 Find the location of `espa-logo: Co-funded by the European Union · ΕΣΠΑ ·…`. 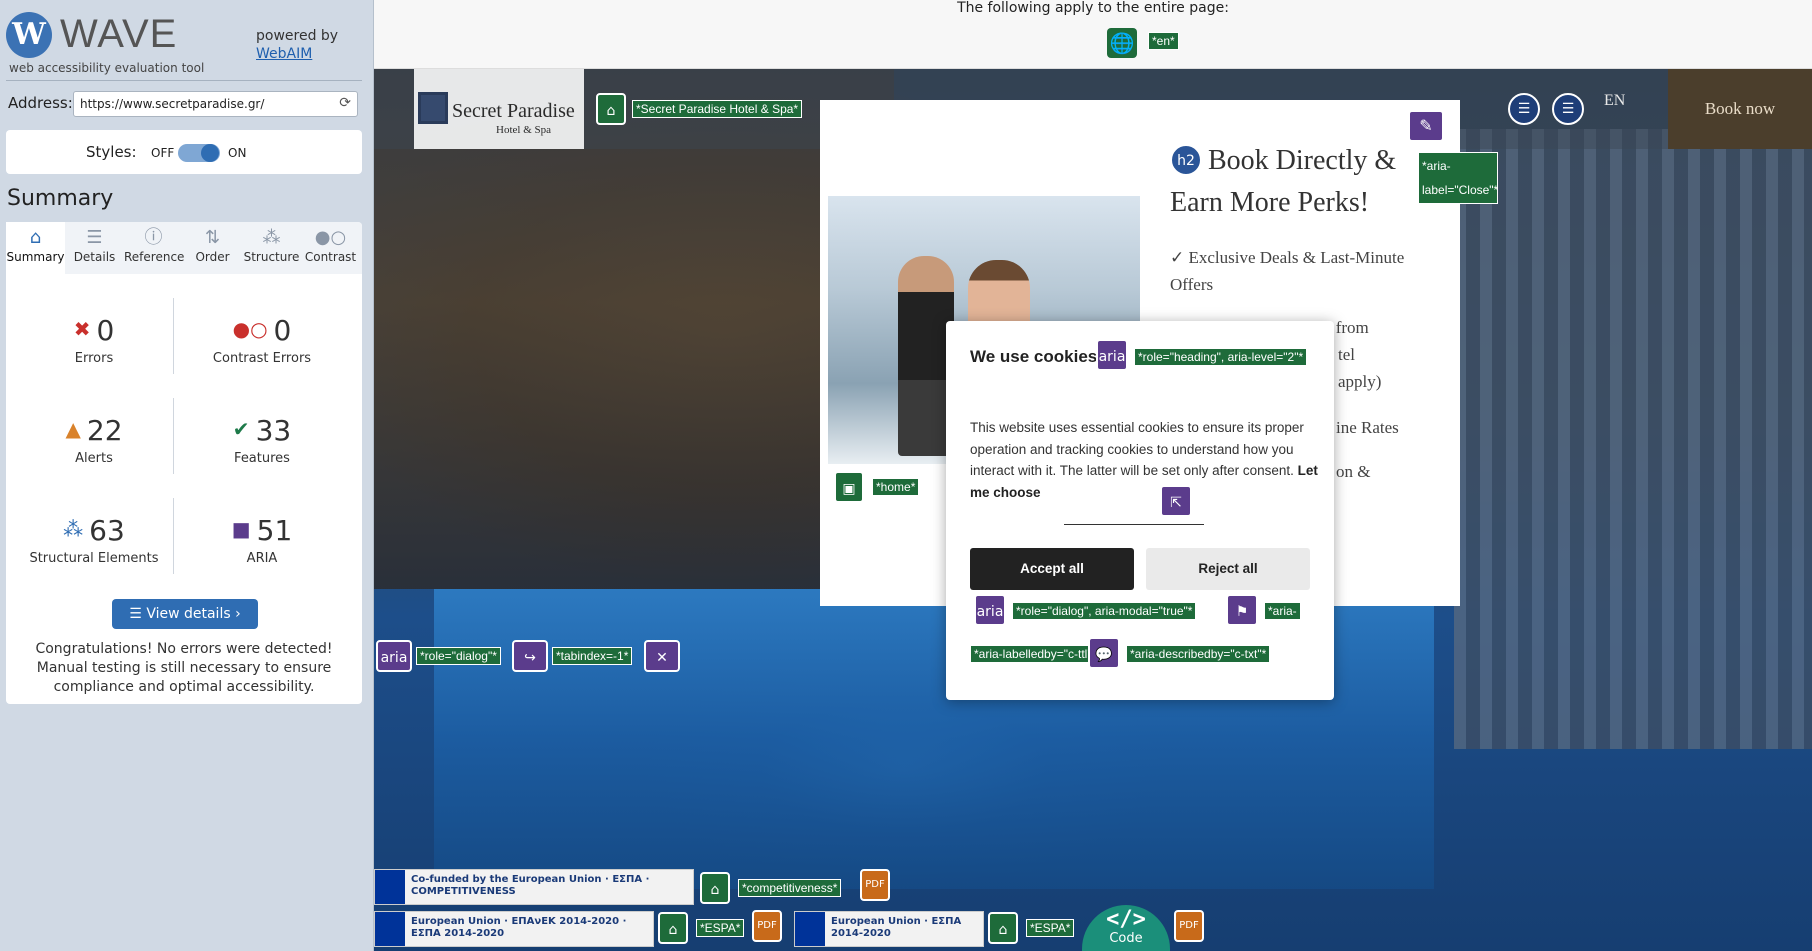

espa-logo: Co-funded by the European Union · ΕΣΠΑ ·… is located at coordinates (534, 887).